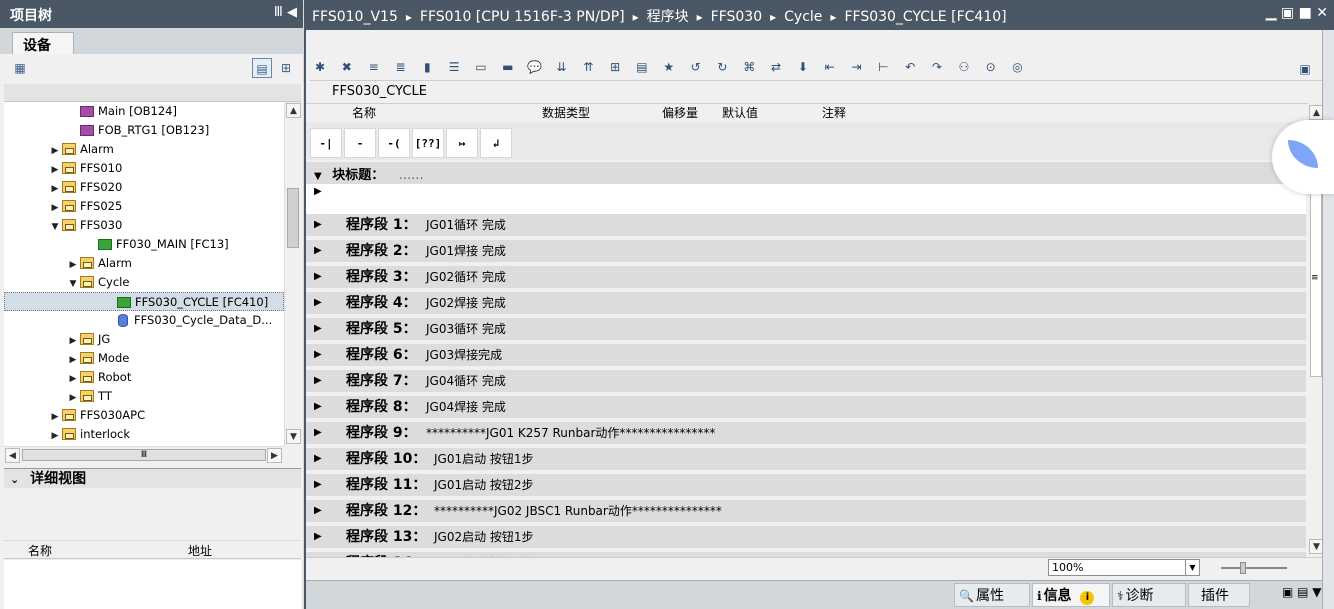 This screenshot has height=609, width=1334. Describe the element at coordinates (481, 67) in the screenshot. I see `window-icon: ▭` at that location.